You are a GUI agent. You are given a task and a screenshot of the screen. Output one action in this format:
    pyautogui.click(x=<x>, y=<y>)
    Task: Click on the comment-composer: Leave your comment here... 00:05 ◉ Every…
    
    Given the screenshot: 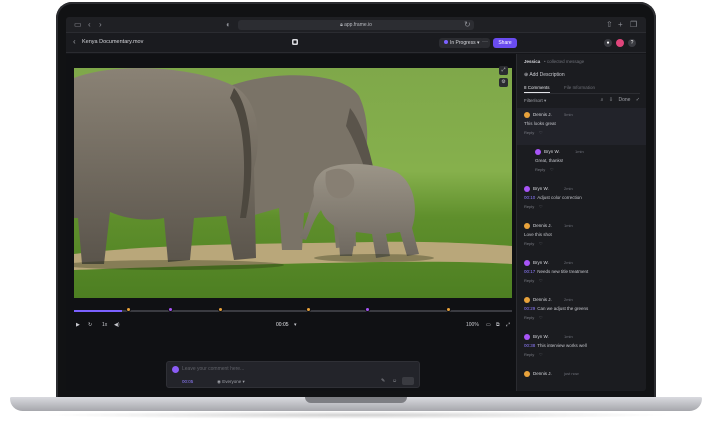 What is the action you would take?
    pyautogui.click(x=293, y=374)
    